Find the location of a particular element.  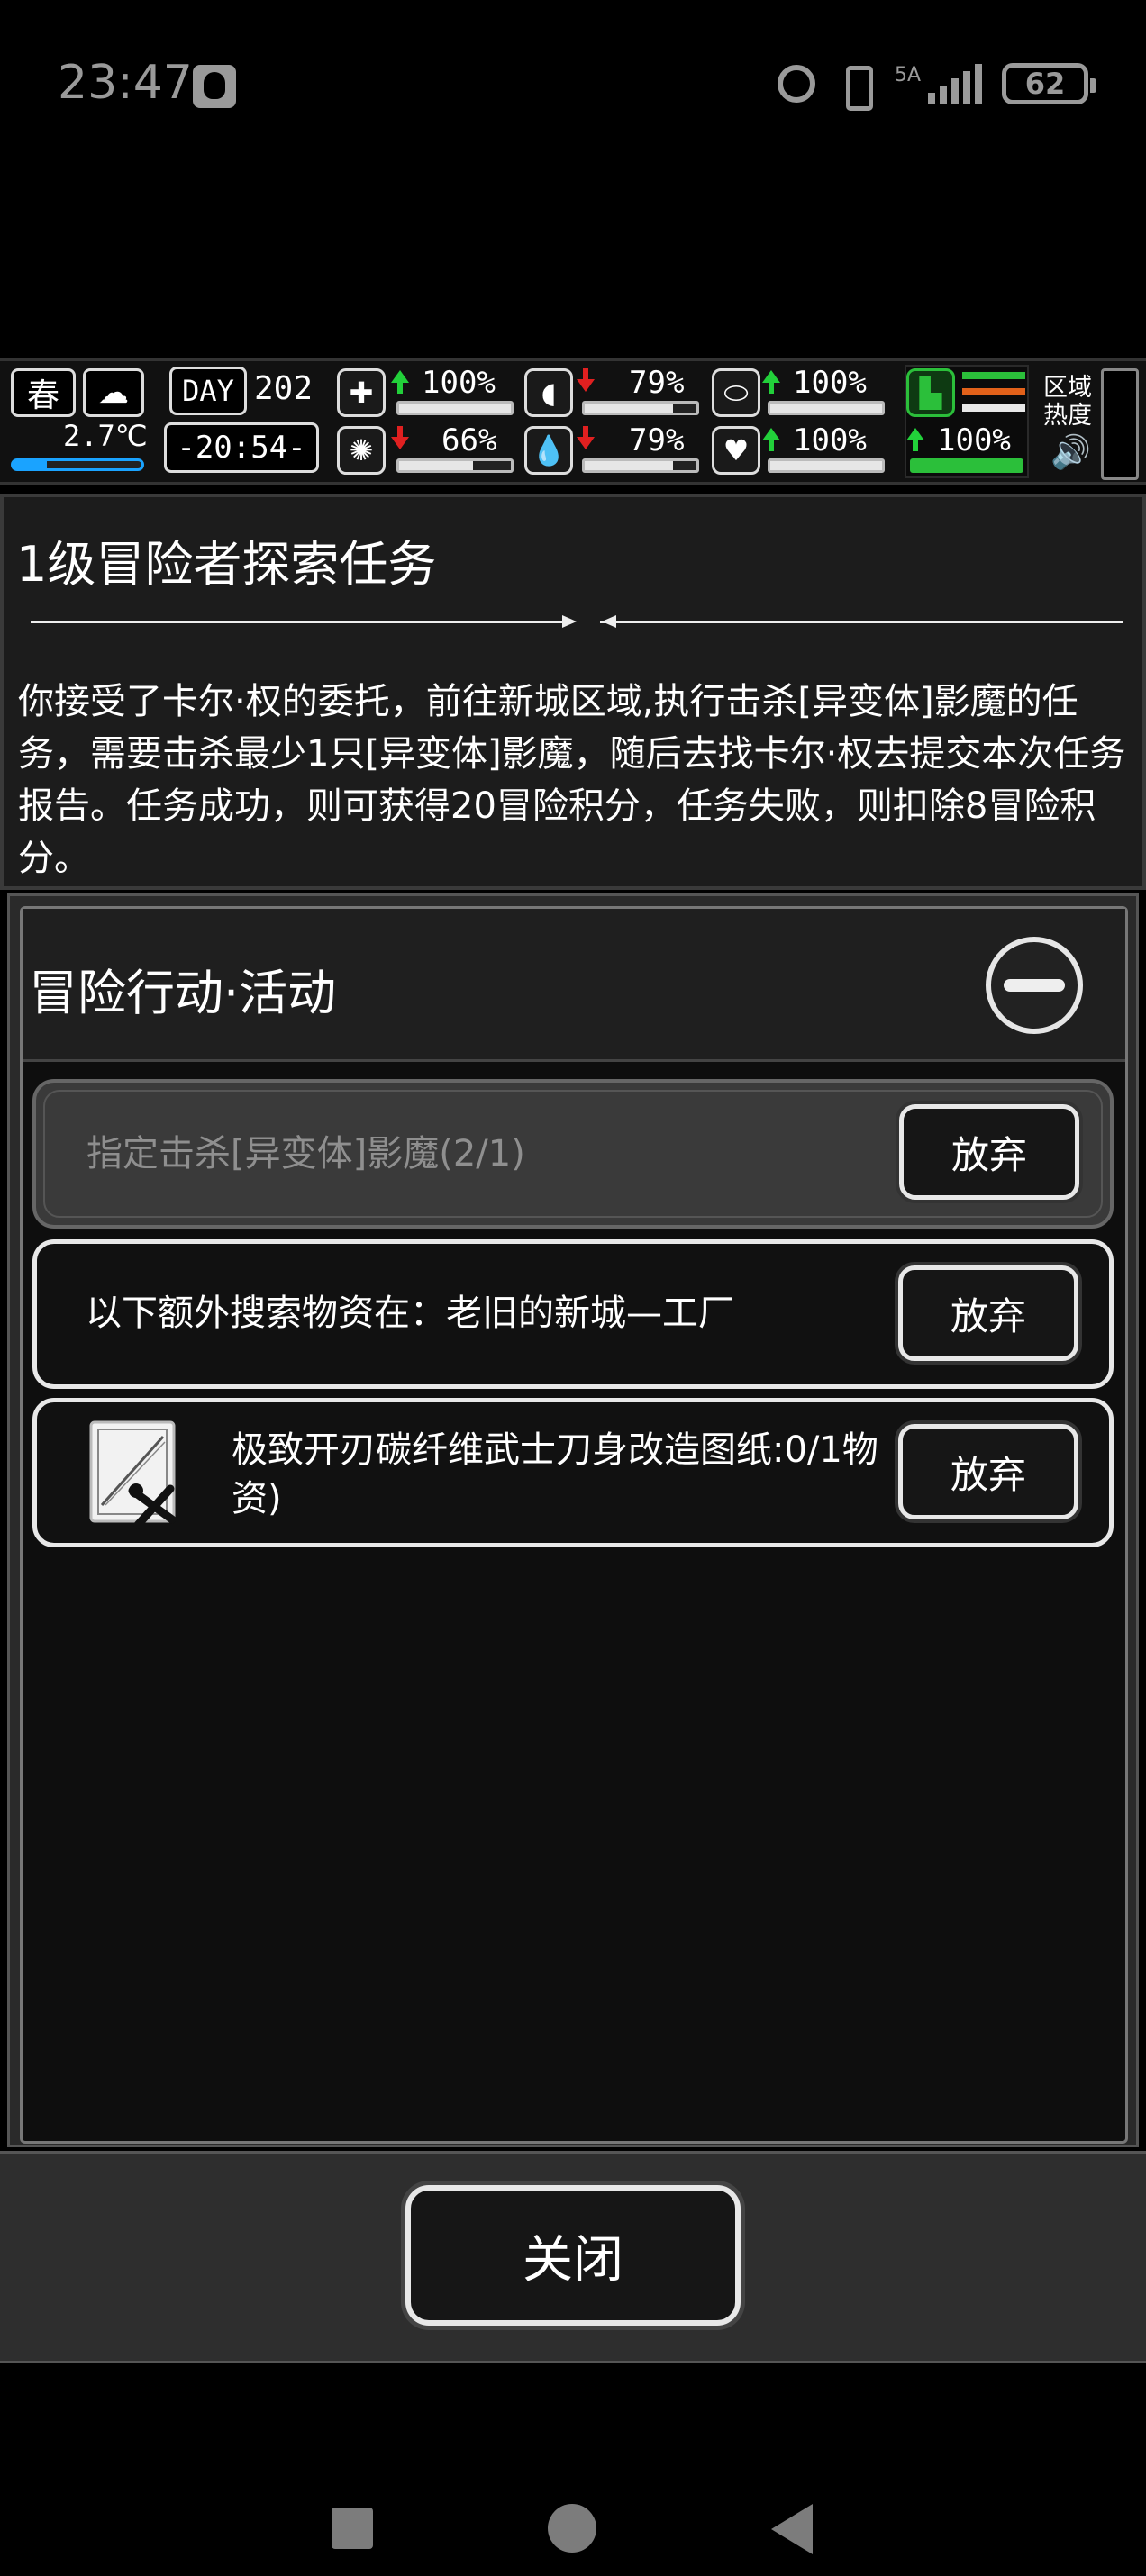

day-label: DAY is located at coordinates (208, 391).